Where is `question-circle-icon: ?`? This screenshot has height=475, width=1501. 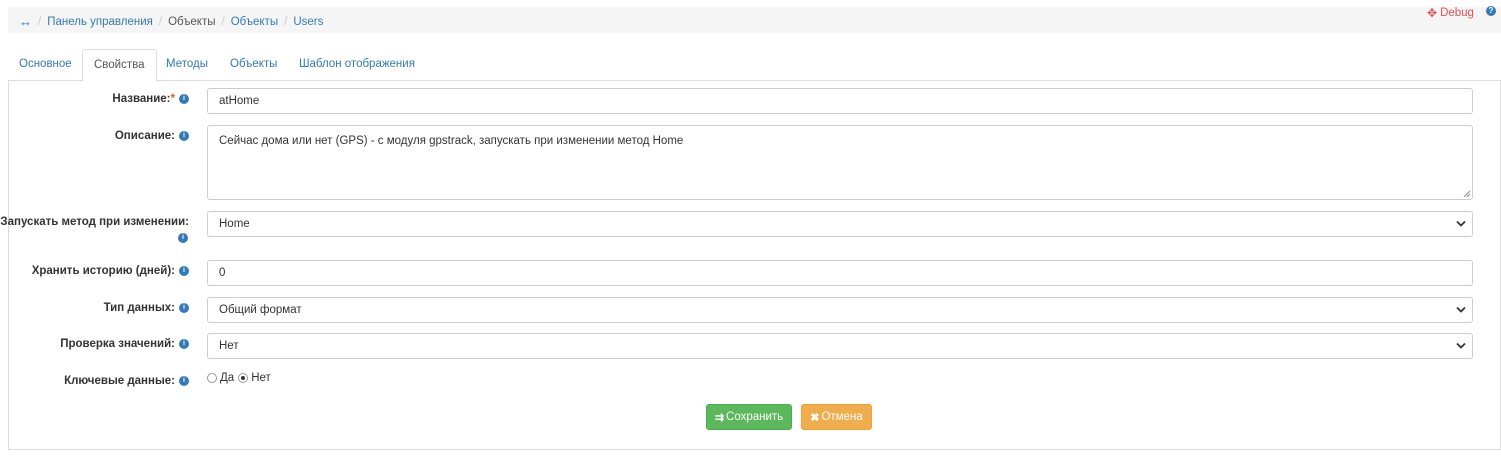
question-circle-icon: ? is located at coordinates (1491, 11).